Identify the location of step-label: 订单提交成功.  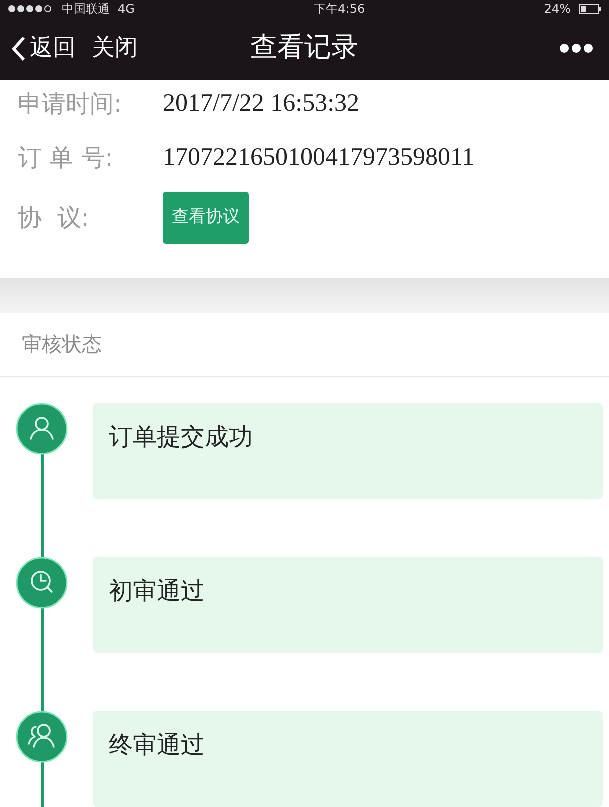
(181, 437).